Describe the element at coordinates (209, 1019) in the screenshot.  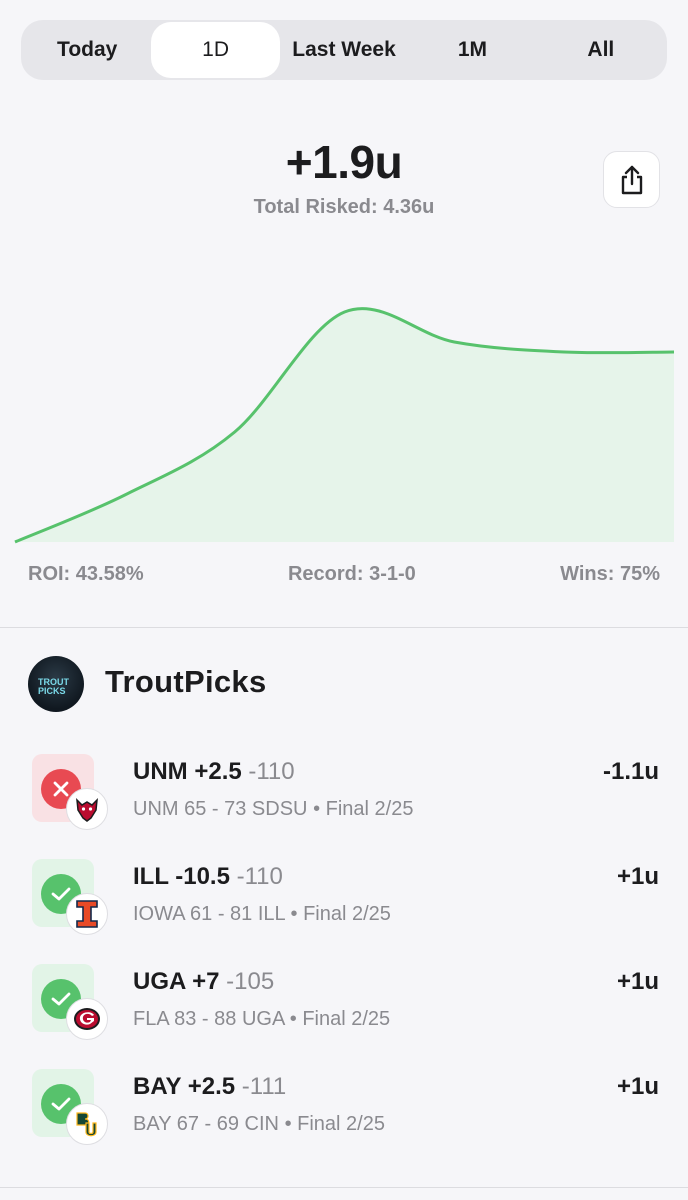
I see `game-score: FLA 83 - 88 UGA` at that location.